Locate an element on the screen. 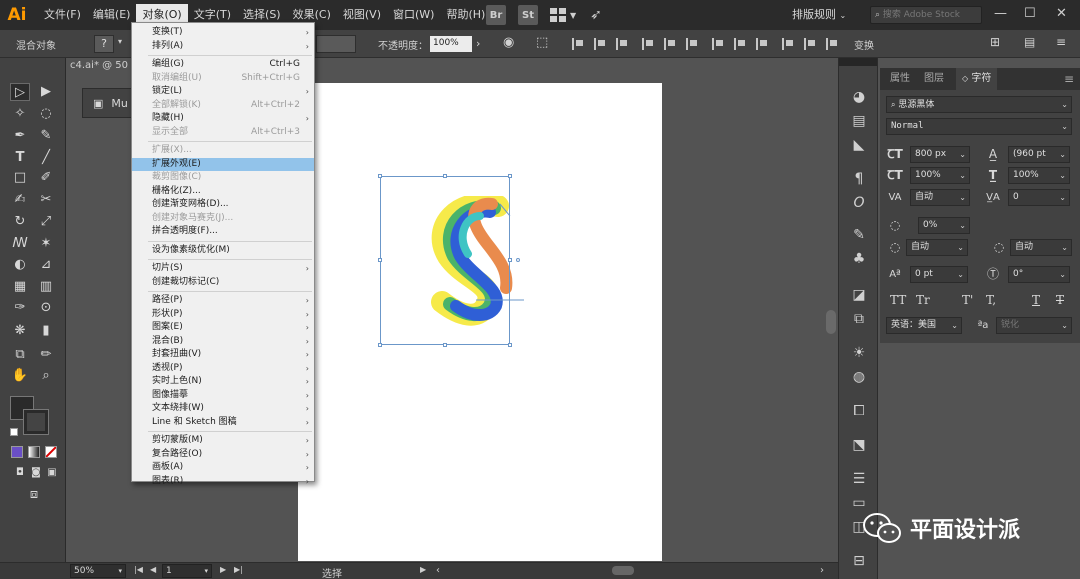  style-swatch is located at coordinates (336, 44).